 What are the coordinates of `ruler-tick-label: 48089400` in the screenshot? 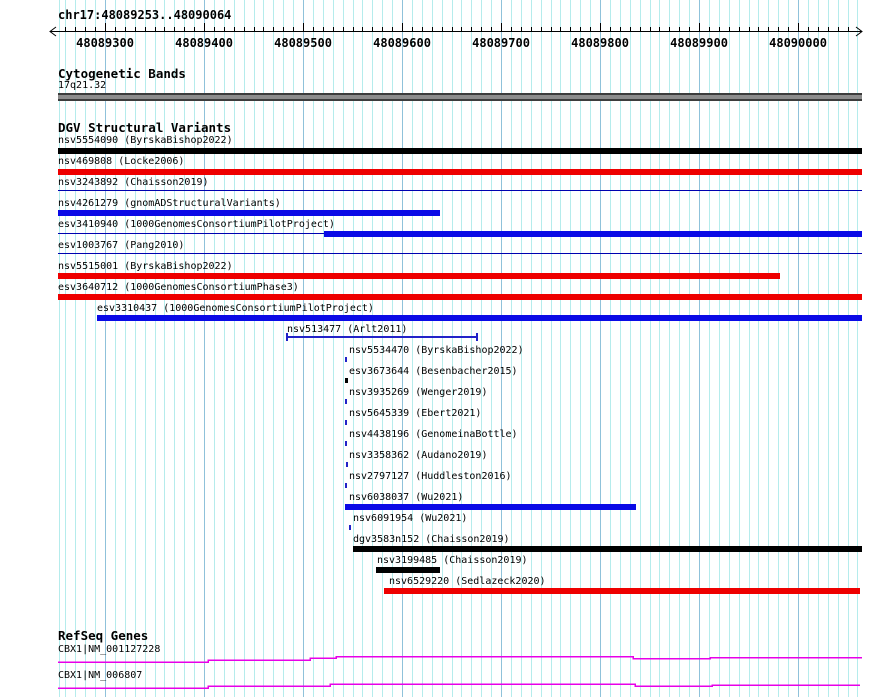 It's located at (204, 43).